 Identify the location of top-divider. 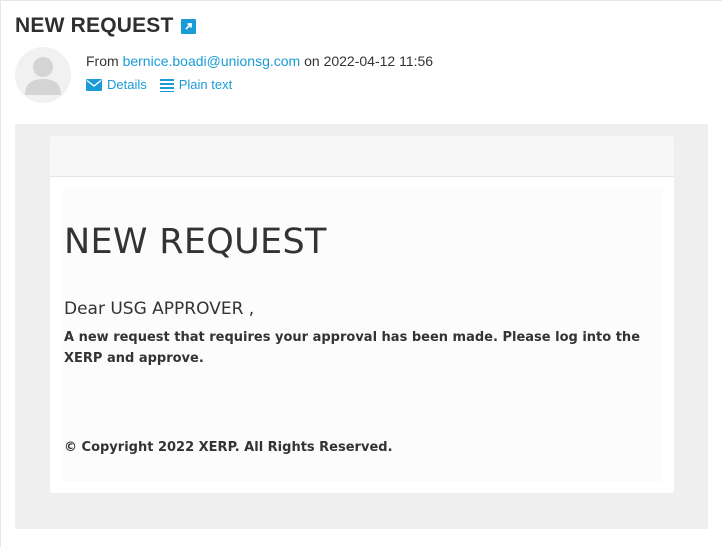
(361, 0).